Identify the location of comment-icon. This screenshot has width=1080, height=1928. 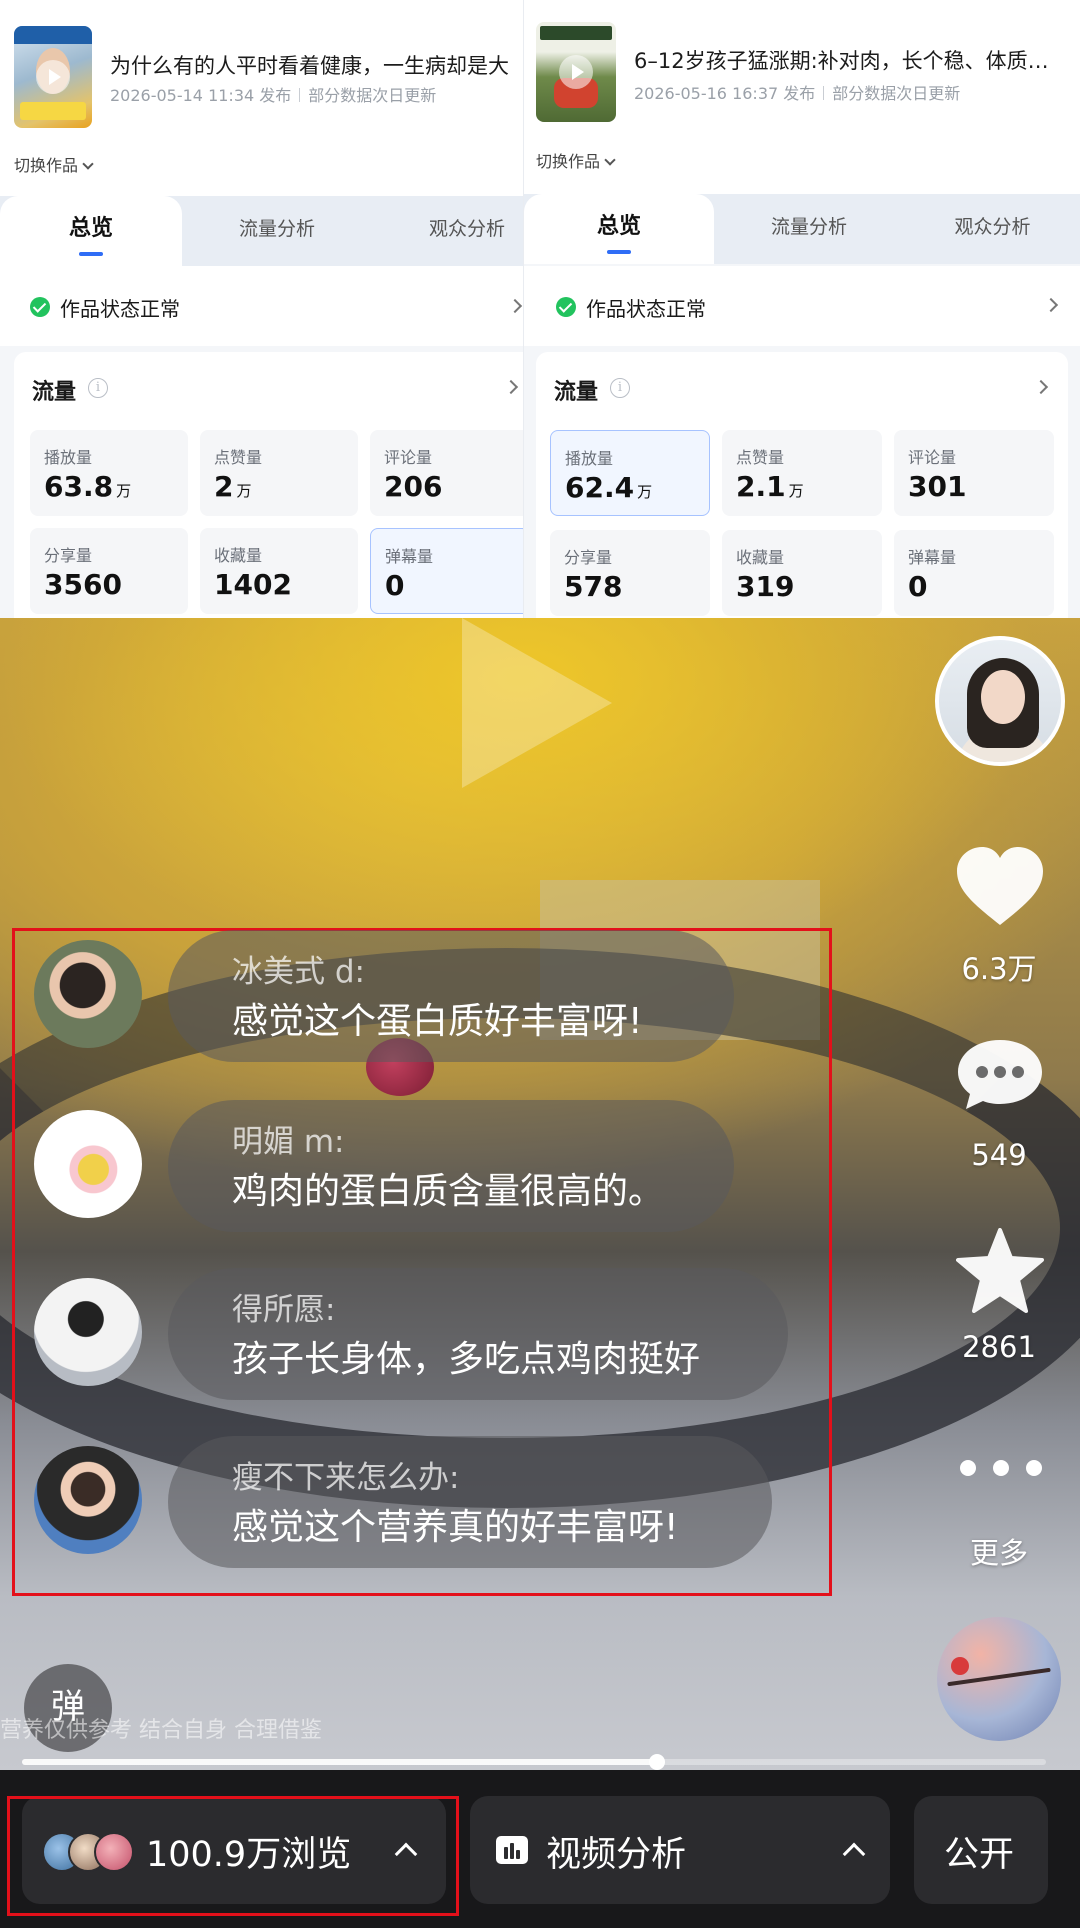
(1000, 1074).